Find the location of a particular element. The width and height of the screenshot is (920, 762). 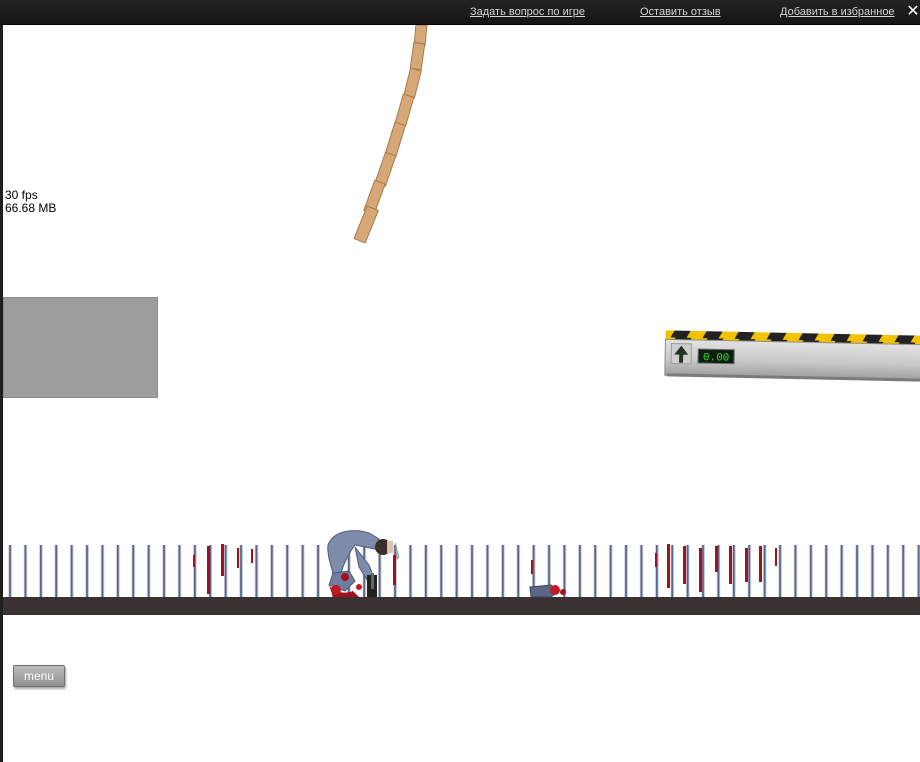

wooden-chain is located at coordinates (390, 134).